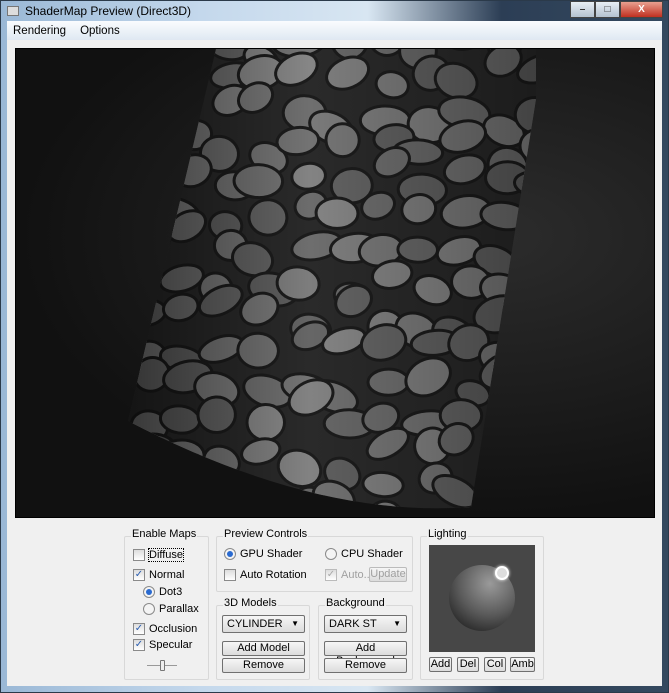  I want to click on auto-label: Auto.., so click(355, 575).